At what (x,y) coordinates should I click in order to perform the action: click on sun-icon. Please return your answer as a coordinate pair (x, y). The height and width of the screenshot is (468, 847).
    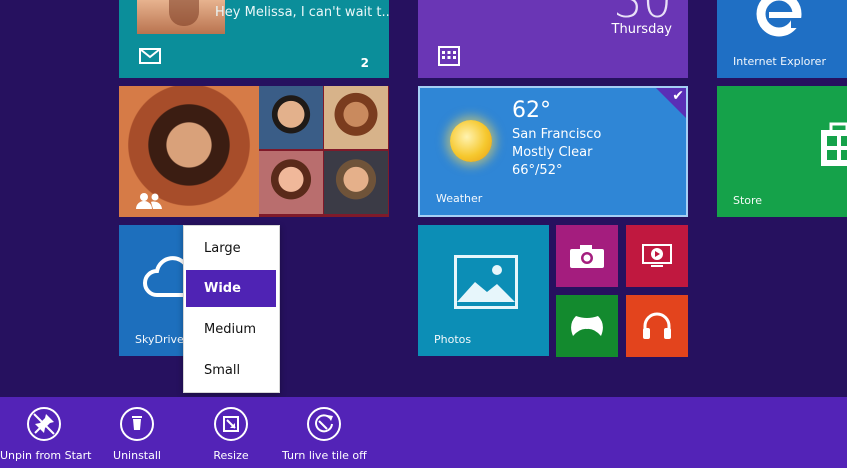
    Looking at the image, I should click on (471, 141).